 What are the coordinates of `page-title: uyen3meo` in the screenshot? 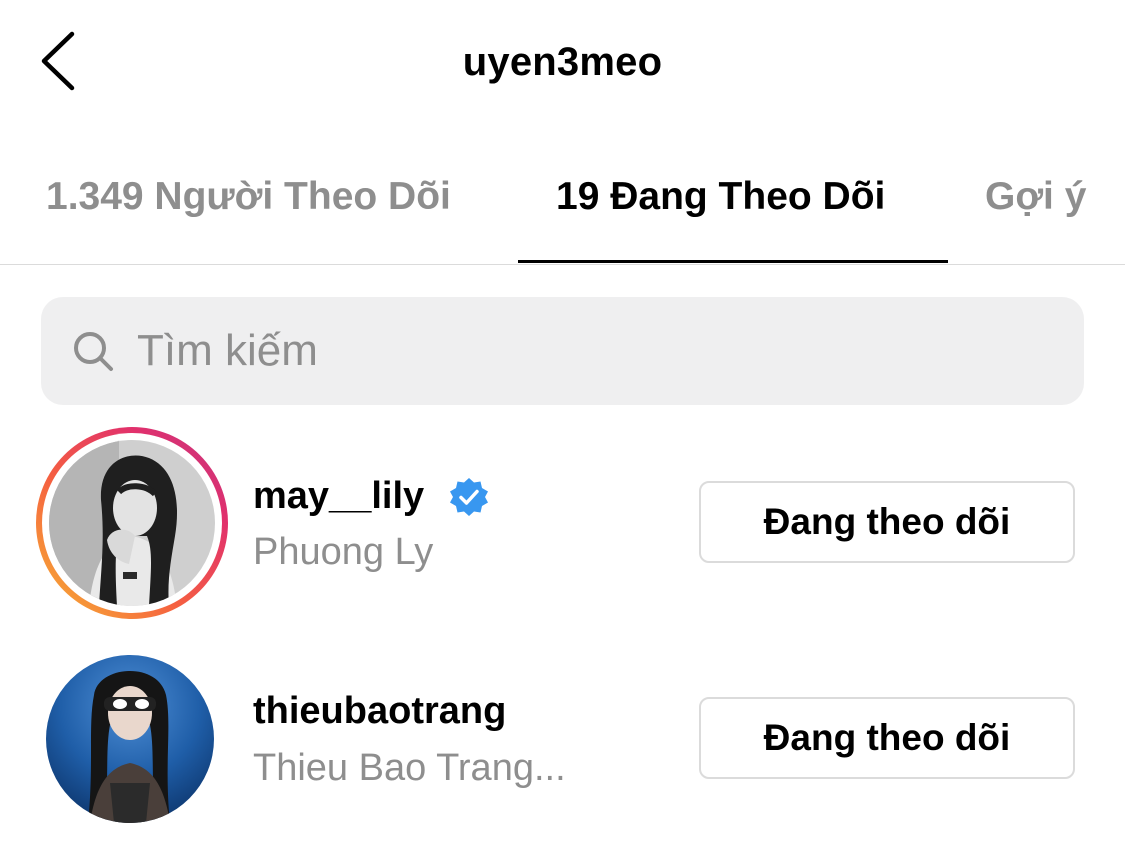 It's located at (562, 62).